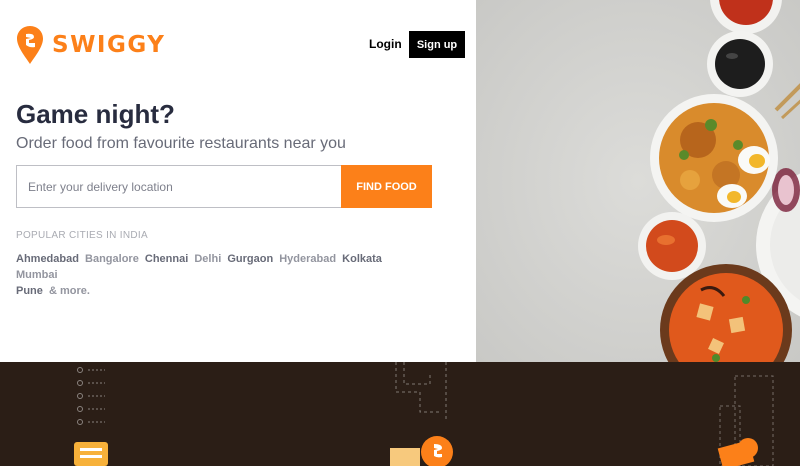 Image resolution: width=800 pixels, height=466 pixels. I want to click on city-link-kolkata: Kolkata, so click(362, 259).